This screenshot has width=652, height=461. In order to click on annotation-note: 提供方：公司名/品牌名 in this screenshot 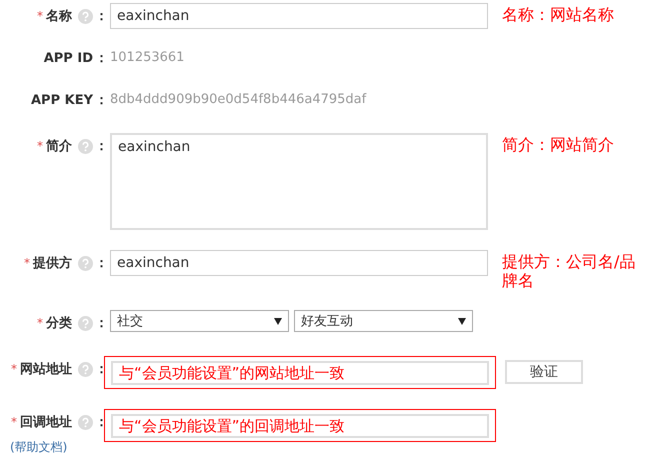, I will do `click(569, 271)`.